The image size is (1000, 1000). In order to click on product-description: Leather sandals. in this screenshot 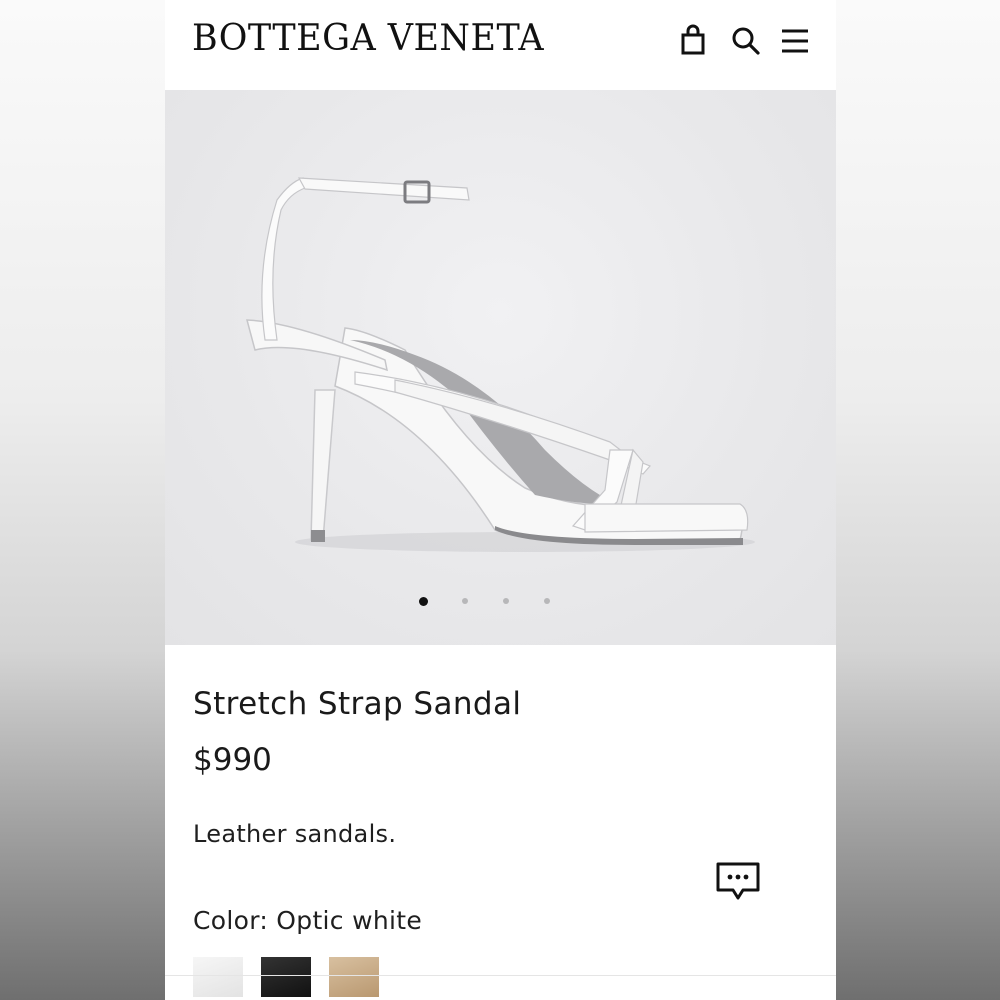, I will do `click(295, 834)`.